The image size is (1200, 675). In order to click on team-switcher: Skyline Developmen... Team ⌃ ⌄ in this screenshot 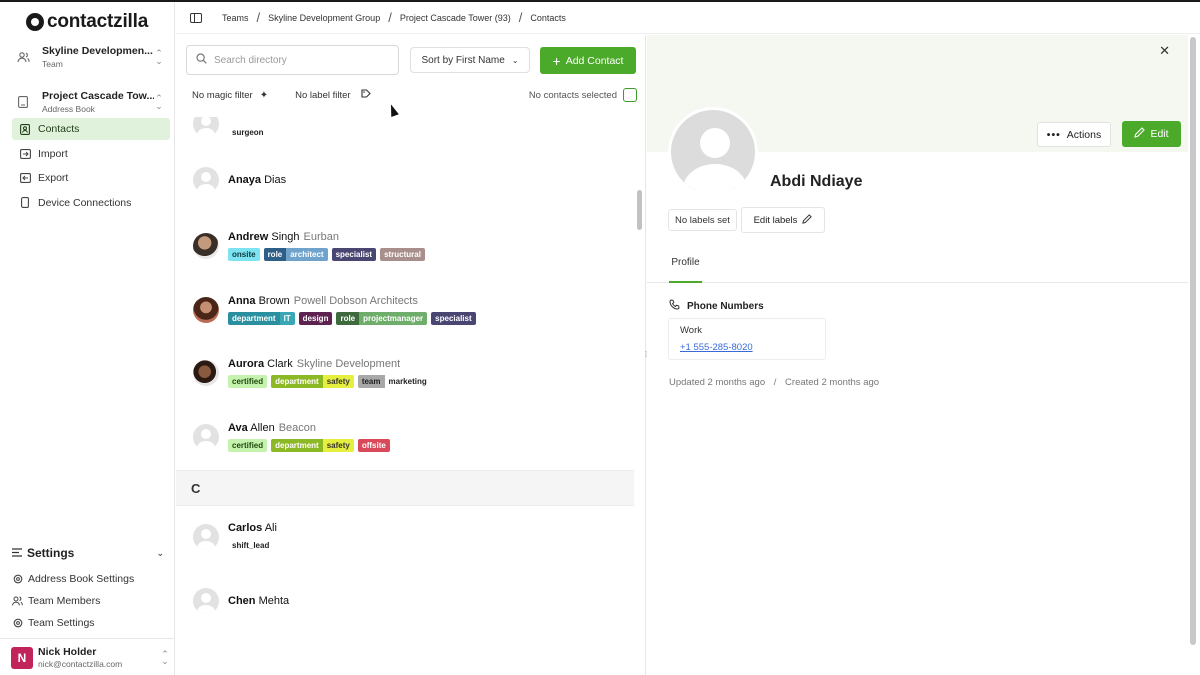, I will do `click(88, 57)`.